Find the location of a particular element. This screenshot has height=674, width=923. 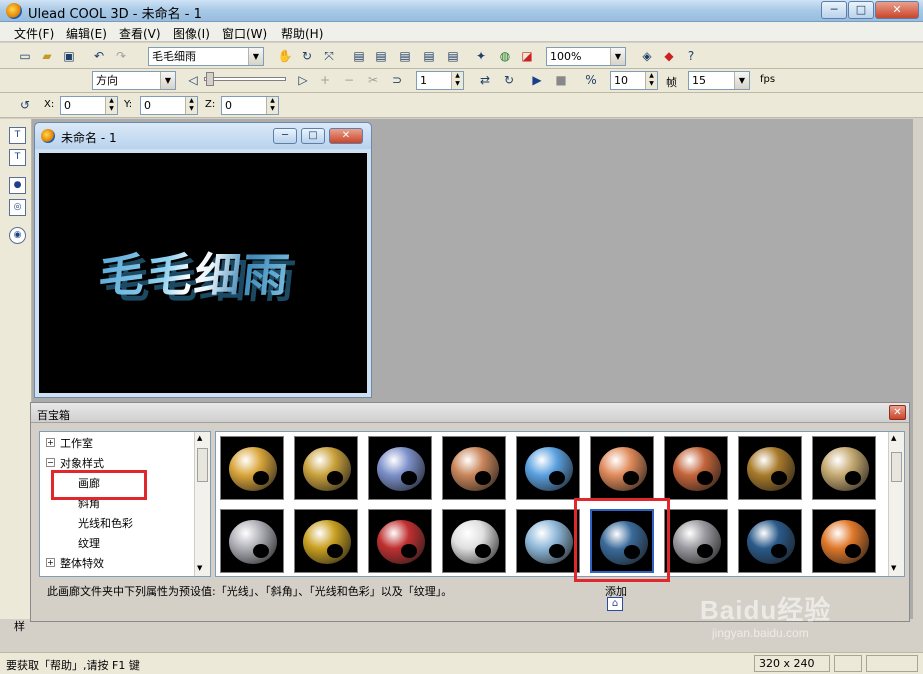

edit-text-icon: T is located at coordinates (17, 157).